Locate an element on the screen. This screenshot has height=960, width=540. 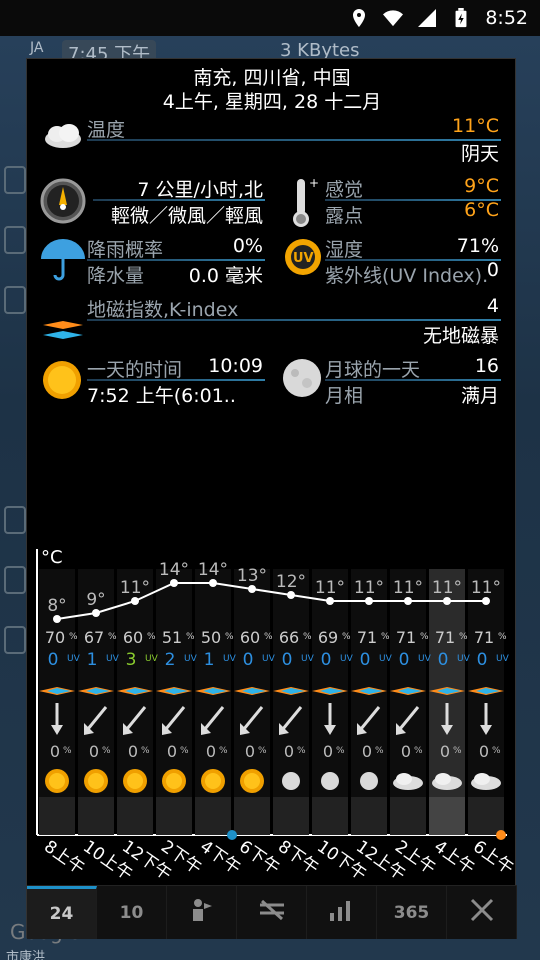
datetime-title: 4上午, 星期四, 28 十二月 is located at coordinates (272, 102).